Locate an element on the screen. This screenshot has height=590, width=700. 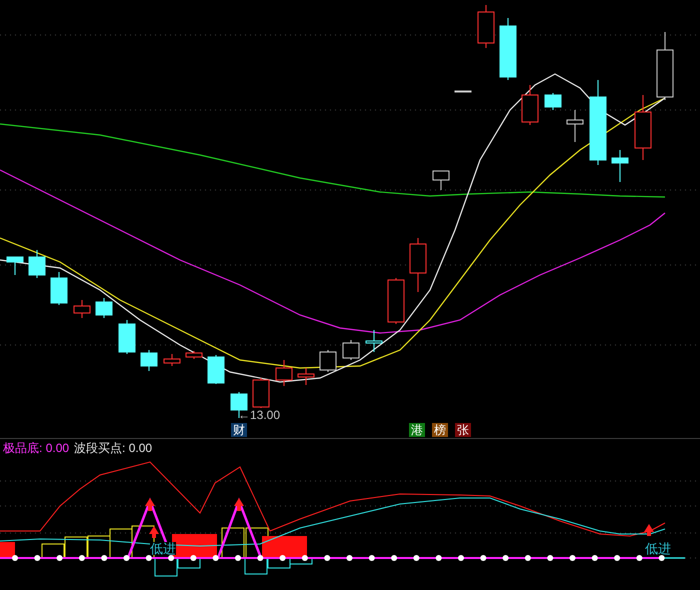
event-badge: 财 is located at coordinates (239, 430).